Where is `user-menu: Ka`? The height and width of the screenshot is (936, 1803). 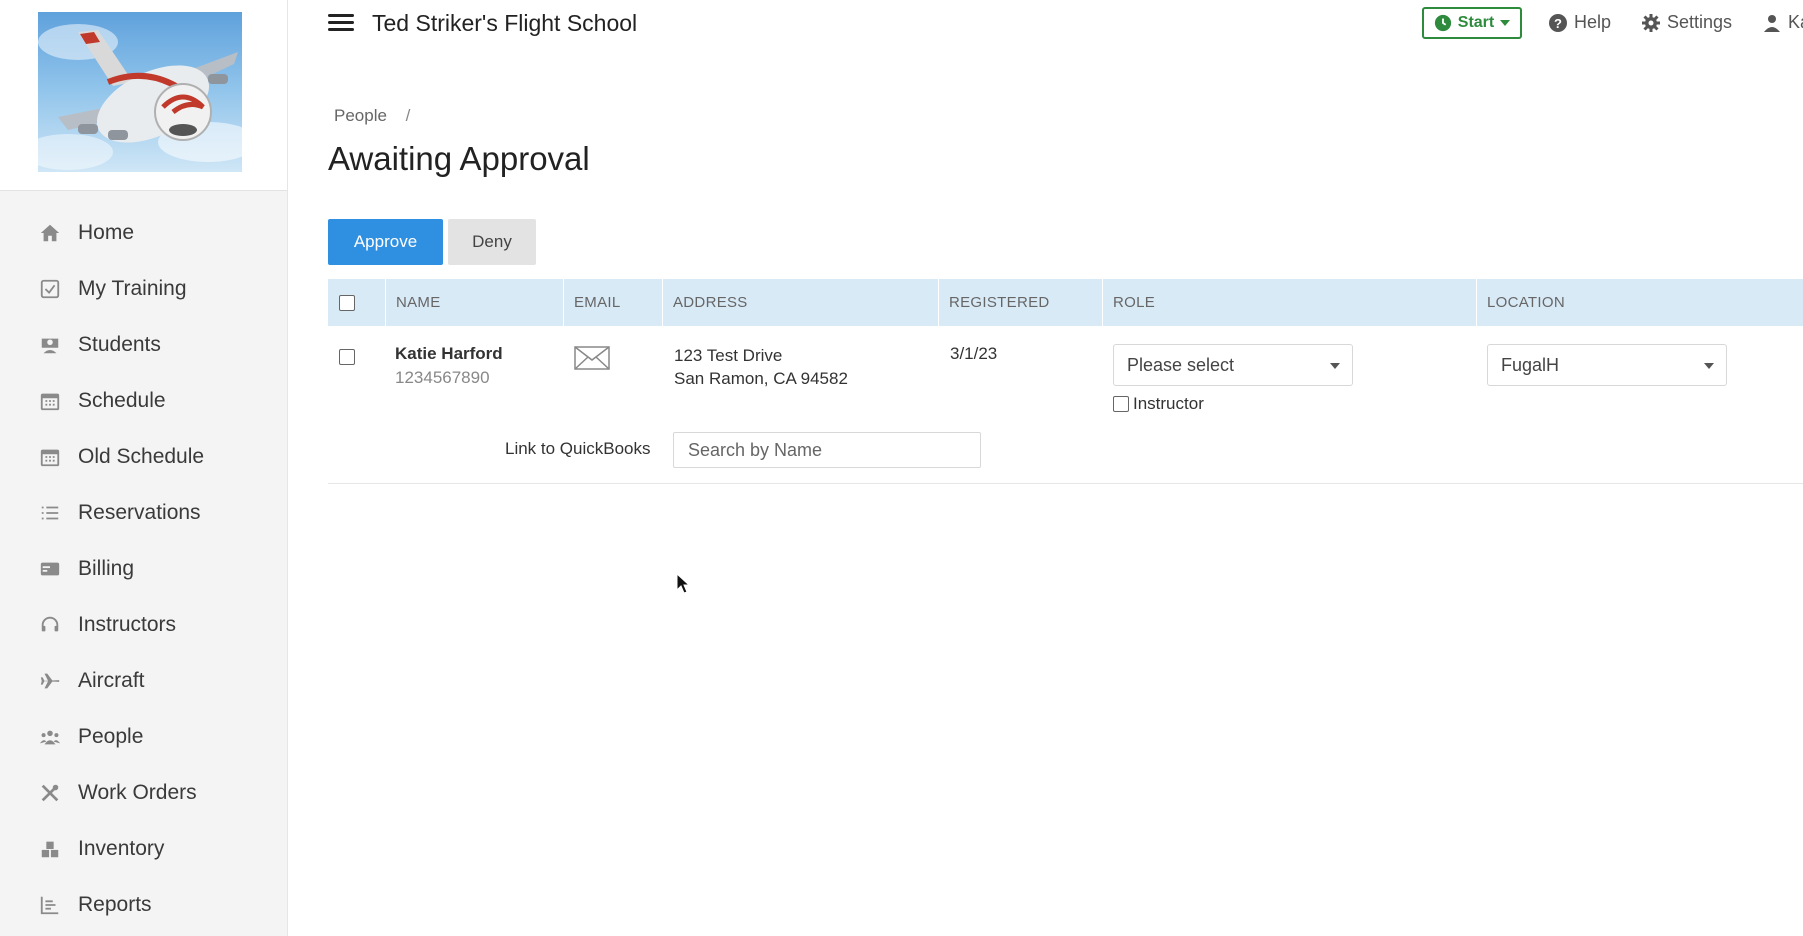
user-menu: Ka is located at coordinates (1782, 22).